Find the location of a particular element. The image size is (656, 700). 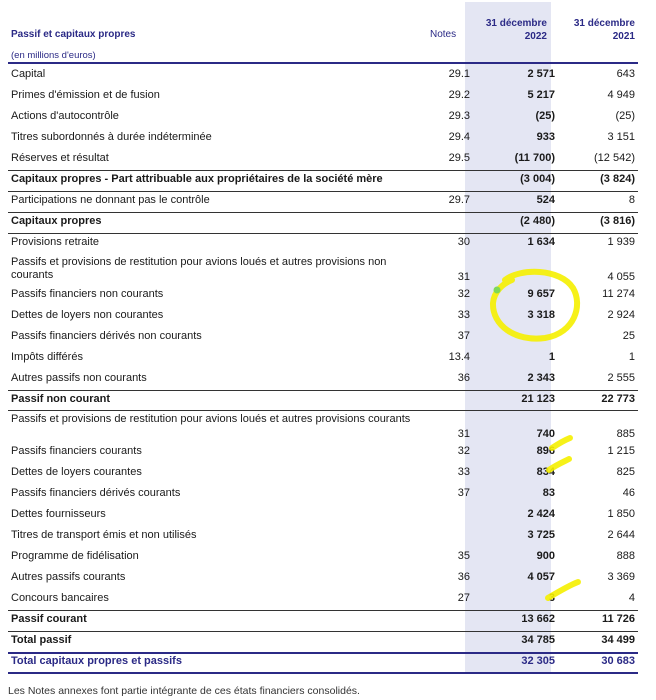

row-label: Passif courant is located at coordinates (49, 619).